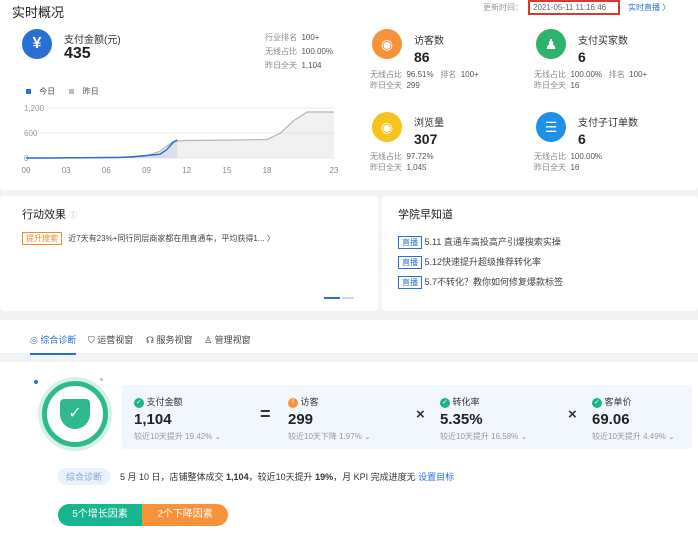 This screenshot has width=698, height=533. I want to click on formula-visitors: ! 访客 299 较近10天下降 1.97% ⌄, so click(353, 418).